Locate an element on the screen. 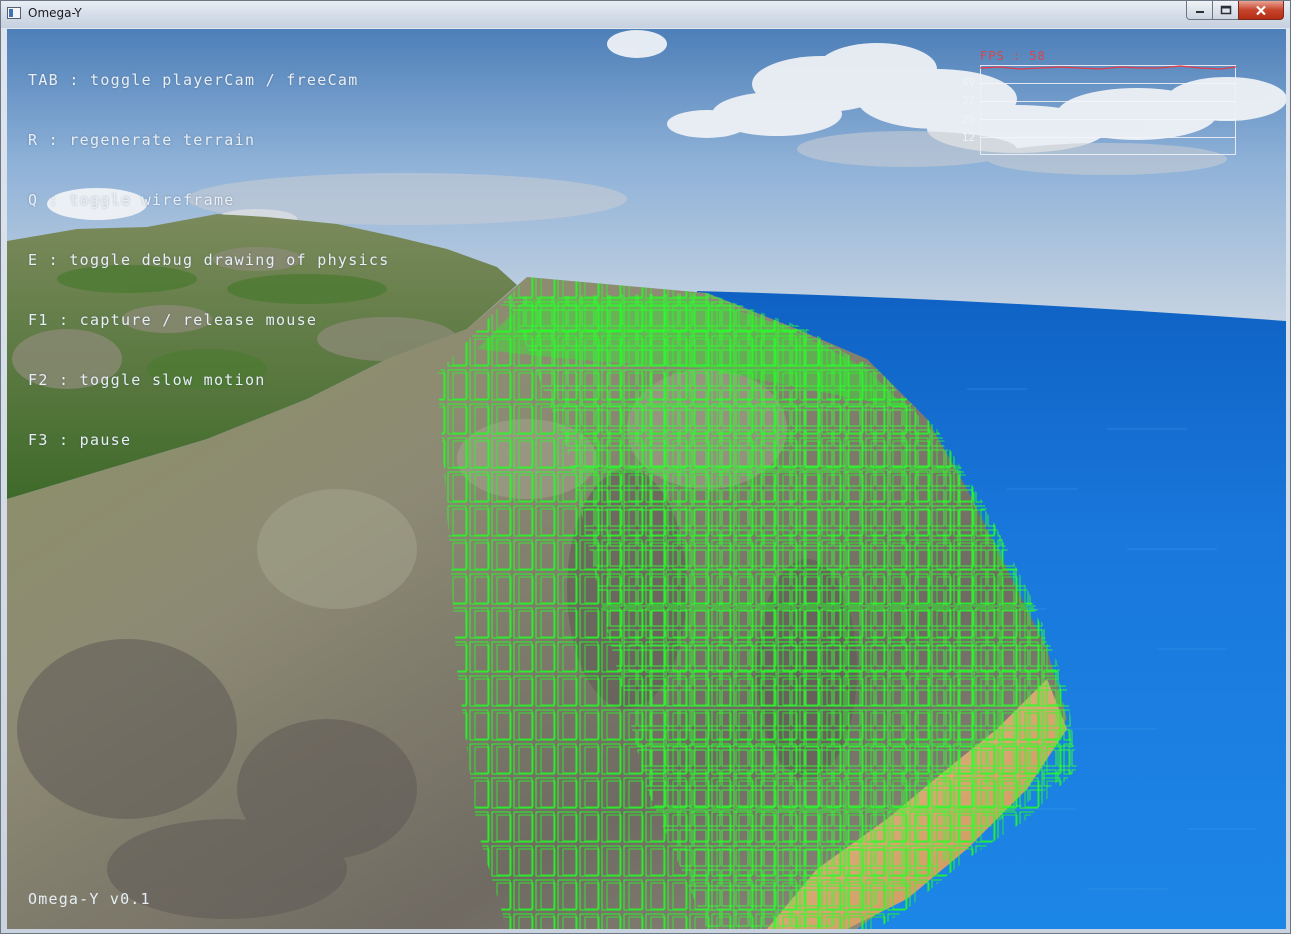 Image resolution: width=1291 pixels, height=934 pixels. help-line-slow-motion: F2 : toggle slow motion is located at coordinates (147, 380).